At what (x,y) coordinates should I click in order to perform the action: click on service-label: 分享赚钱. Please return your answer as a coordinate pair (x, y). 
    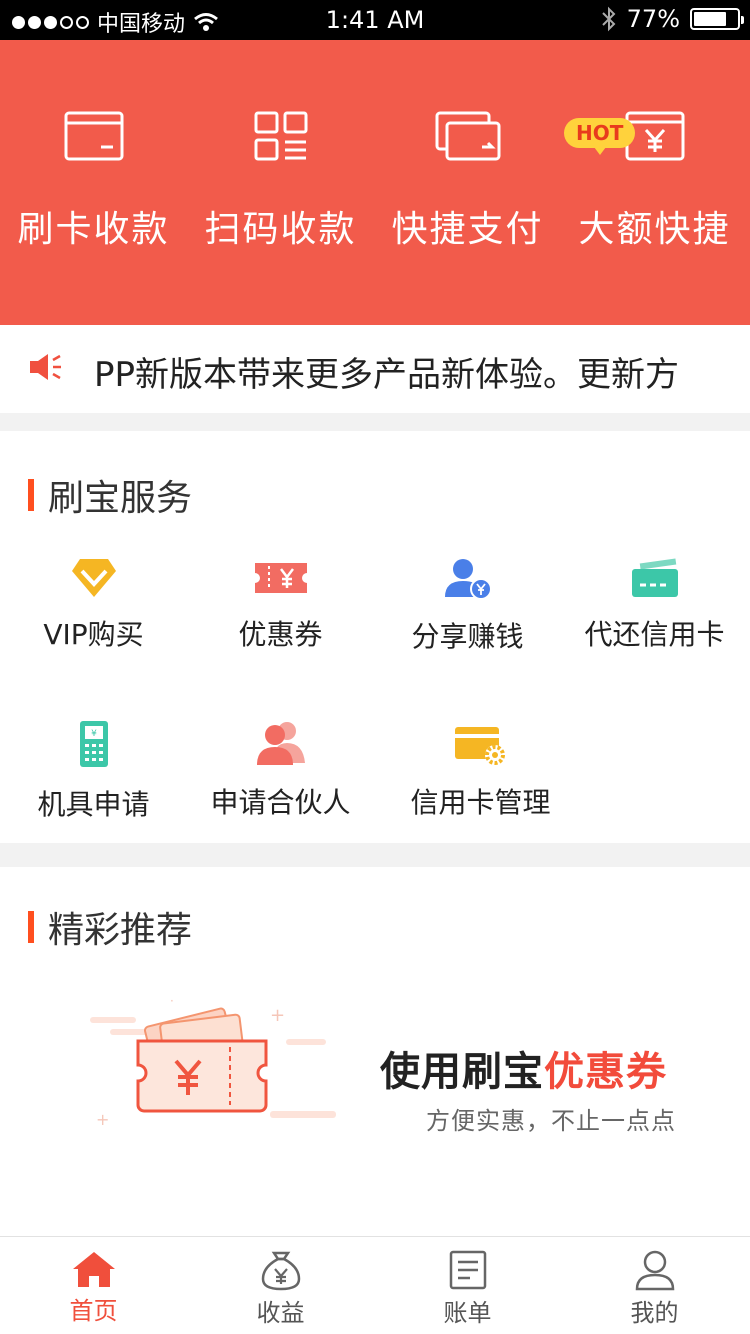
    Looking at the image, I should click on (467, 636).